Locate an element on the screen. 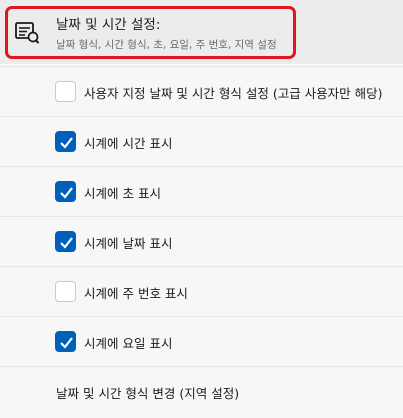  option-show-date: 시계에 날짜 표시 is located at coordinates (201, 241).